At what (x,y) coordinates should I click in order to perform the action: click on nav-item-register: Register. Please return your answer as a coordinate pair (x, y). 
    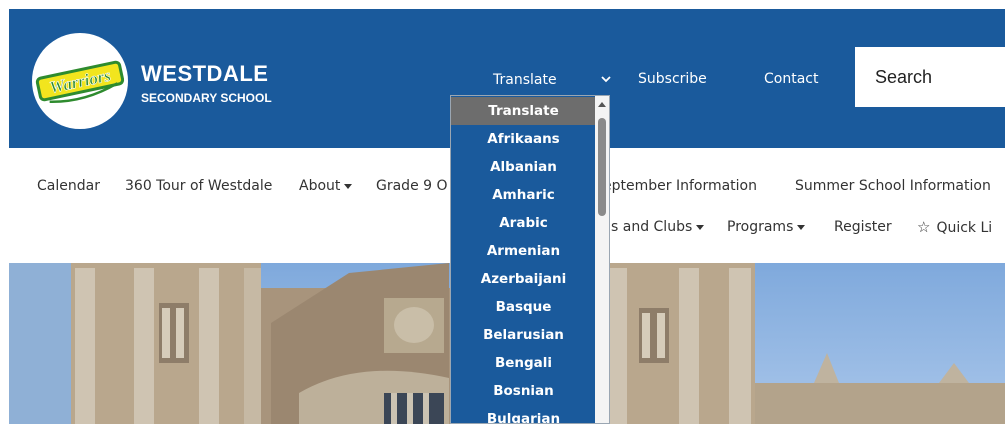
    Looking at the image, I should click on (863, 227).